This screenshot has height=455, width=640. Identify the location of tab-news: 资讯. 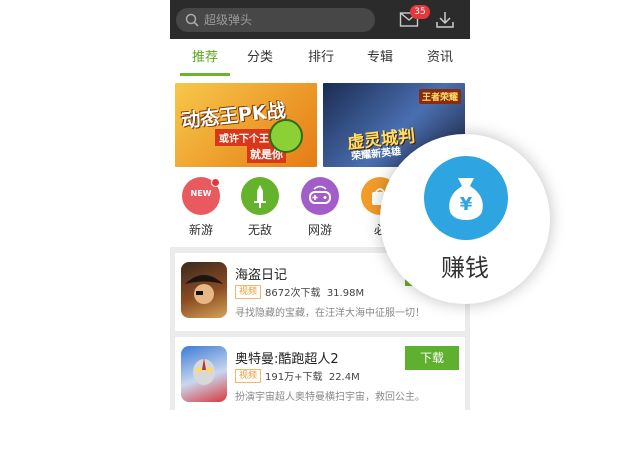
(440, 58).